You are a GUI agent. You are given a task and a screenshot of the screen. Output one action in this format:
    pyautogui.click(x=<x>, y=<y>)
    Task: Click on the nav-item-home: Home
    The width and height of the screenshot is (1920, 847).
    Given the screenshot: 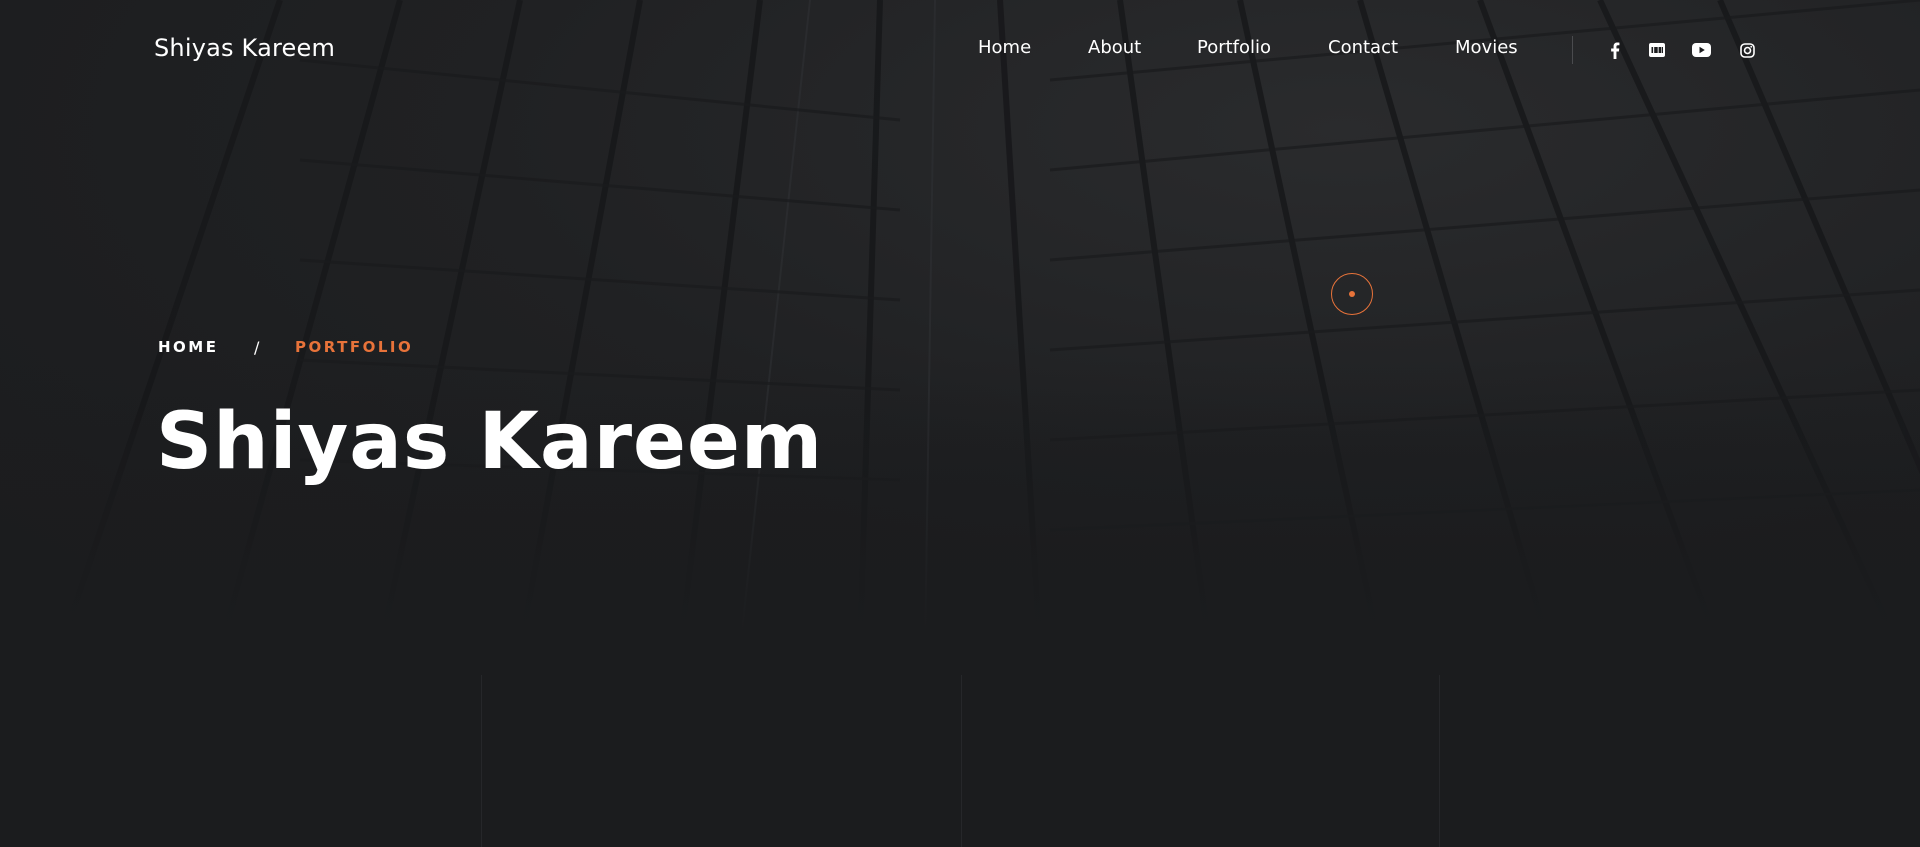 What is the action you would take?
    pyautogui.click(x=1004, y=47)
    